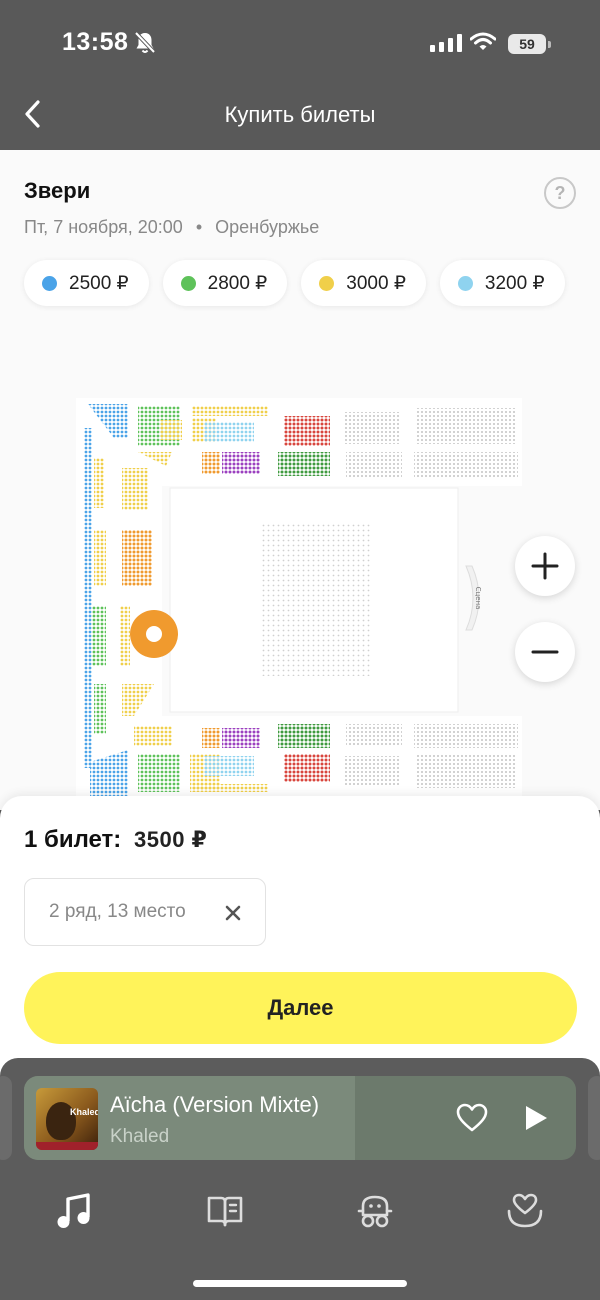 The height and width of the screenshot is (1300, 600). I want to click on price-label: 3000 ₽, so click(376, 283).